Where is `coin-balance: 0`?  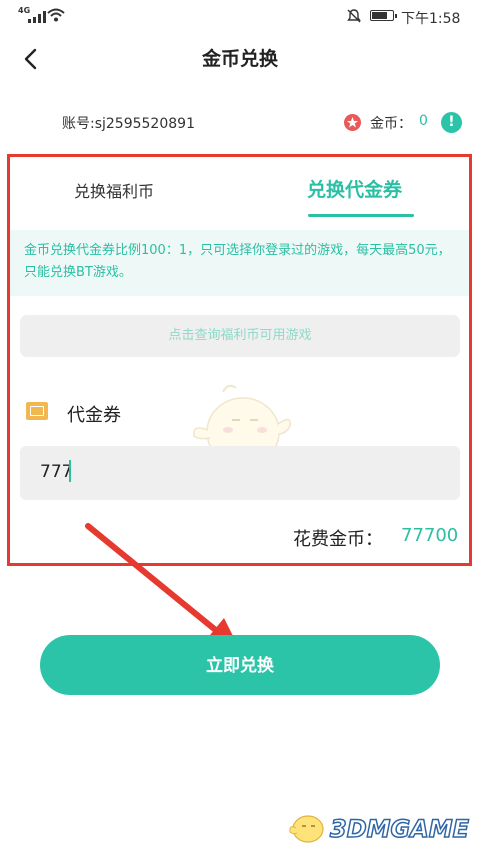
coin-balance: 0 is located at coordinates (423, 121).